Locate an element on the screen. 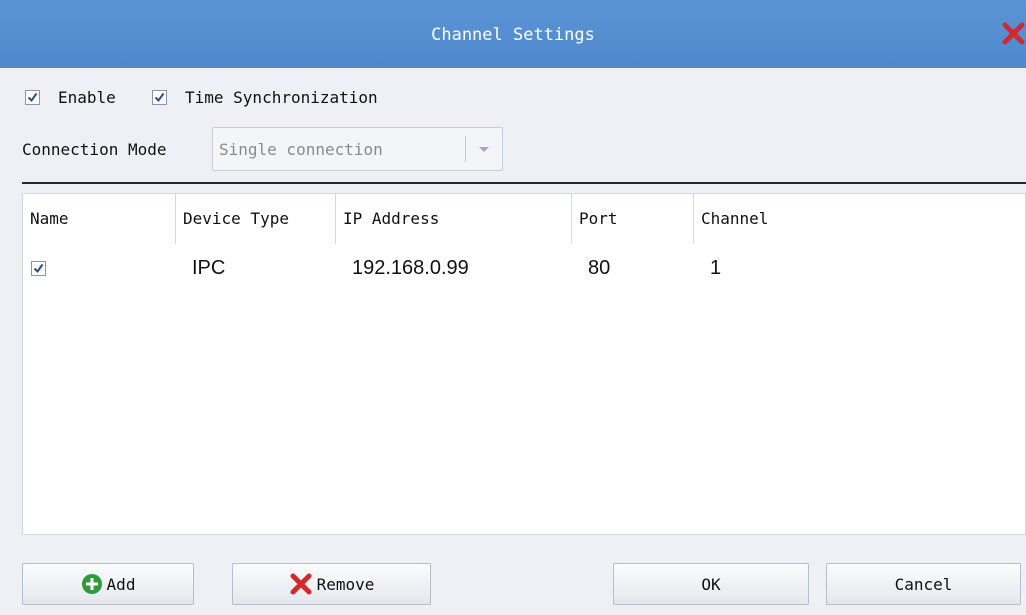  connection-mode-label: Connection Mode is located at coordinates (94, 149).